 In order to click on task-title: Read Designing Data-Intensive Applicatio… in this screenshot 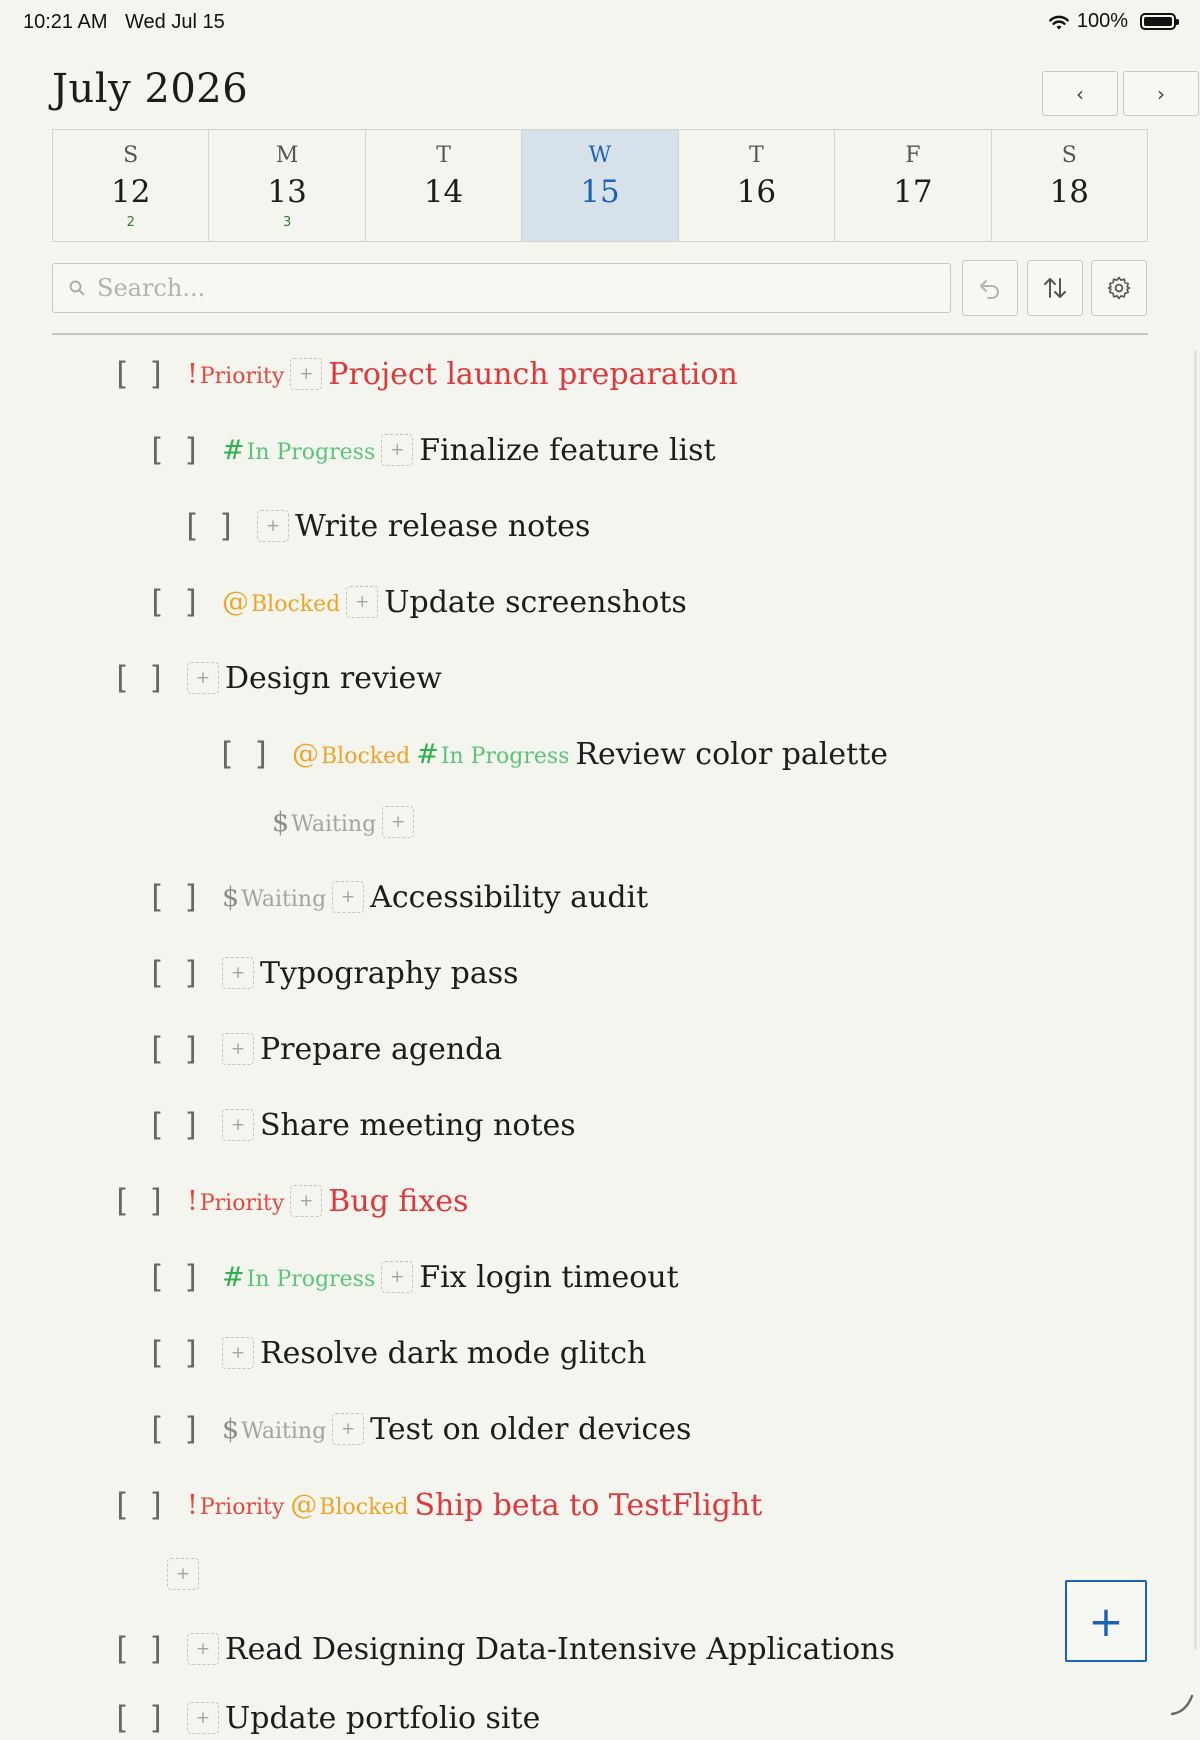, I will do `click(560, 1649)`.